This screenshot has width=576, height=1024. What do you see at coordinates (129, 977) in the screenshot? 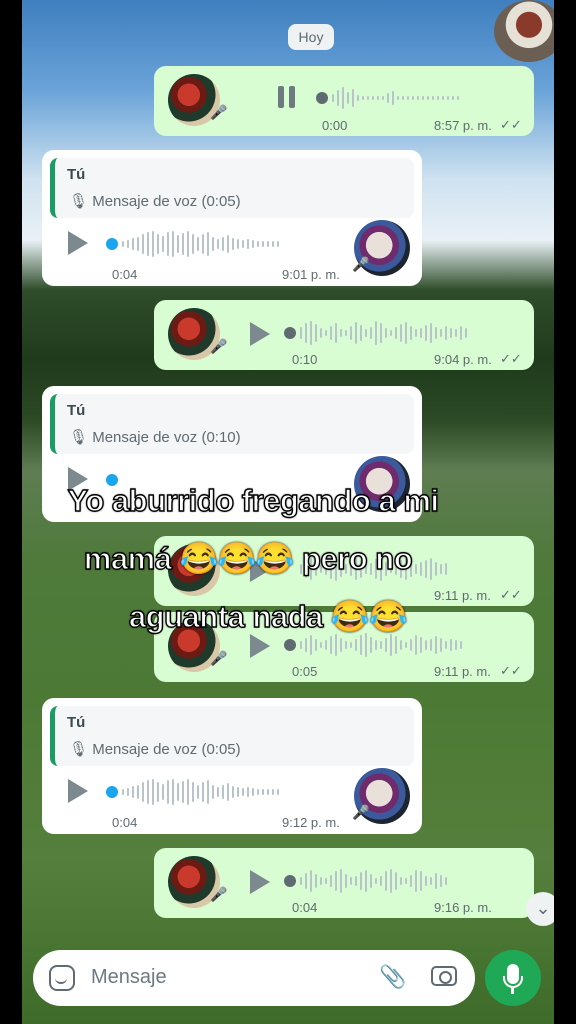
I see `message-input: Mensaje` at bounding box center [129, 977].